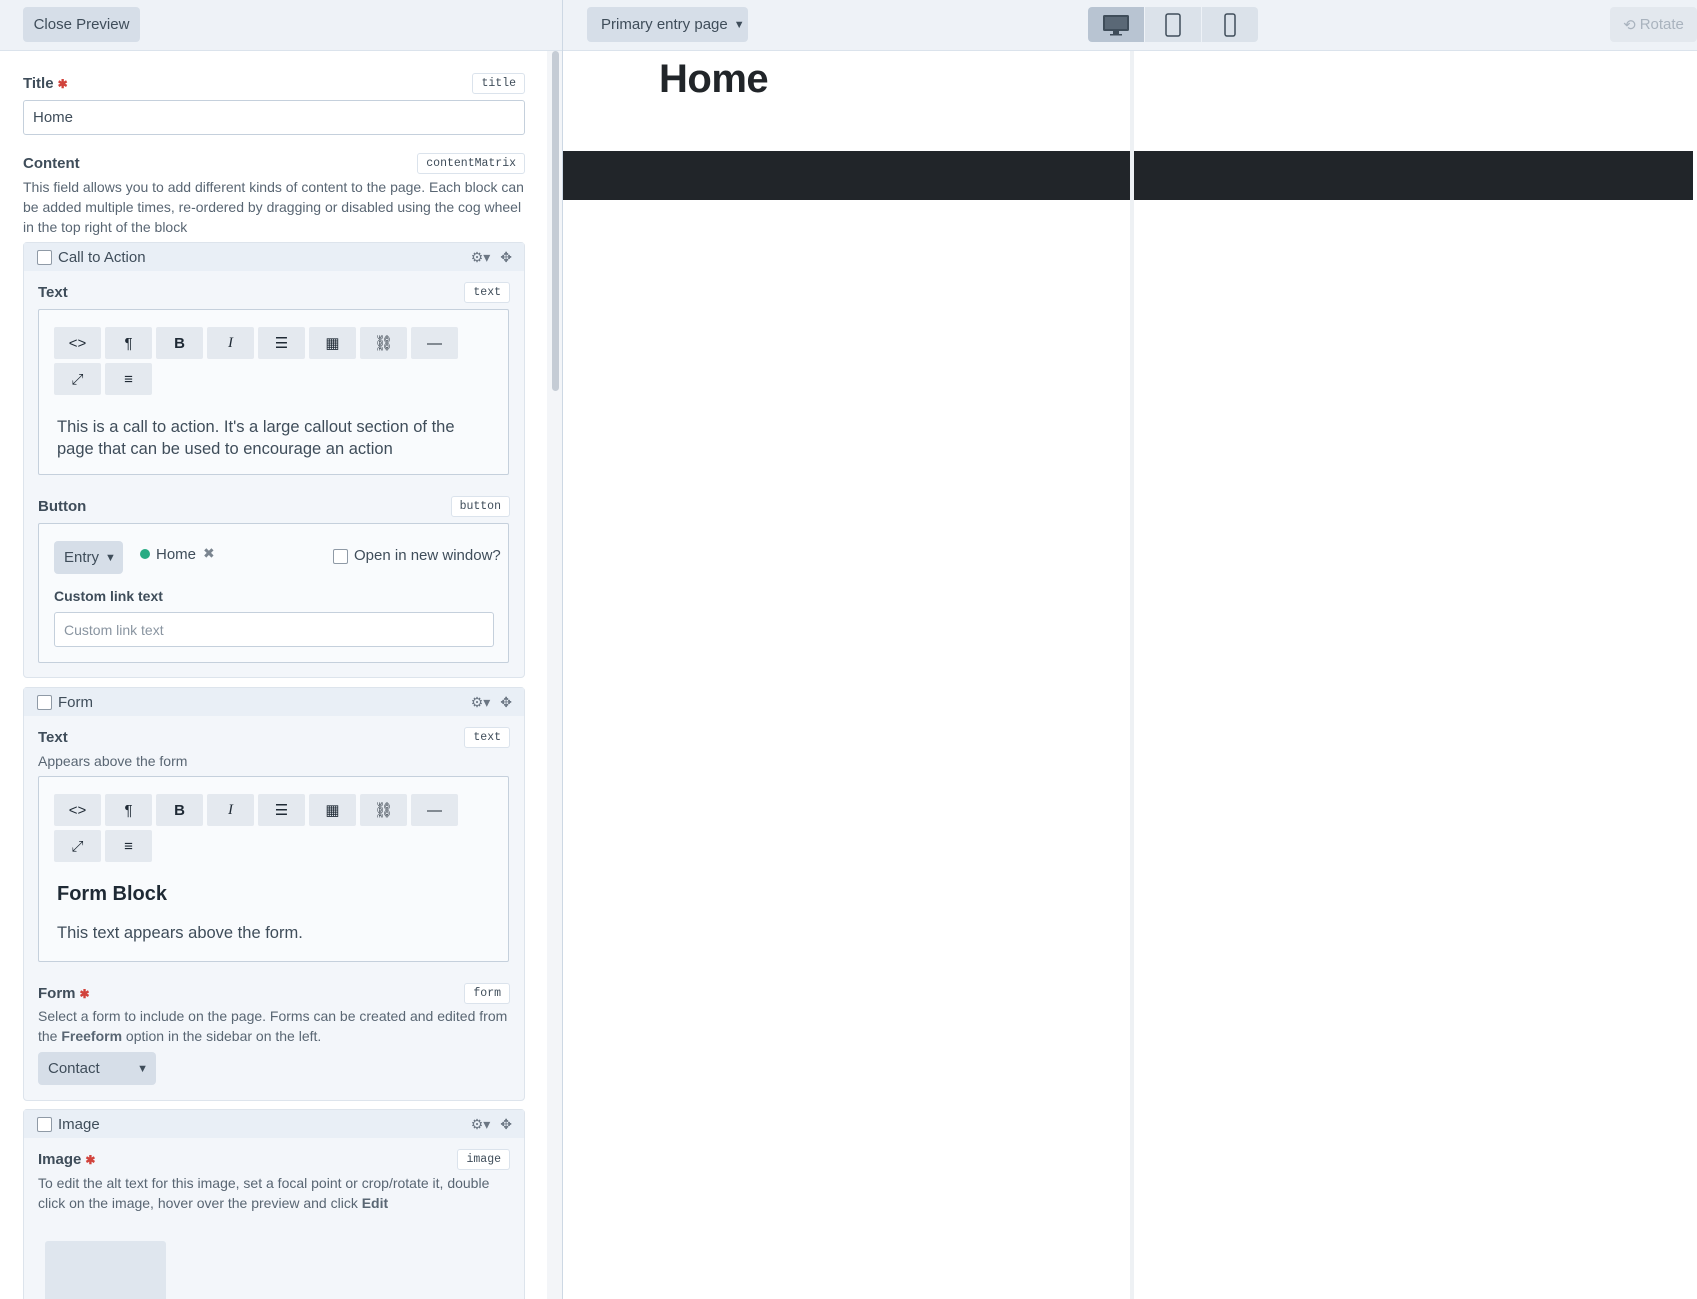  Describe the element at coordinates (487, 292) in the screenshot. I see `cta-text-handle: text` at that location.